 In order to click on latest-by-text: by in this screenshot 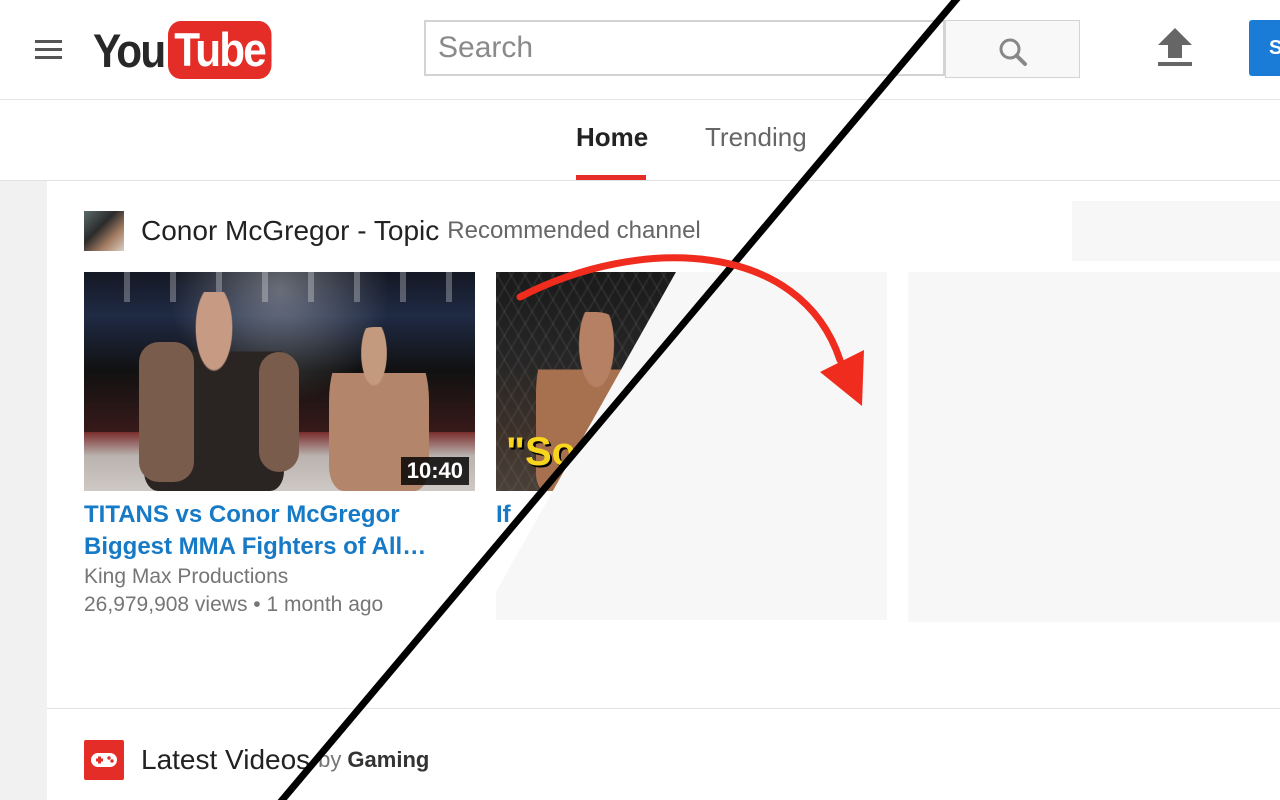, I will do `click(330, 759)`.